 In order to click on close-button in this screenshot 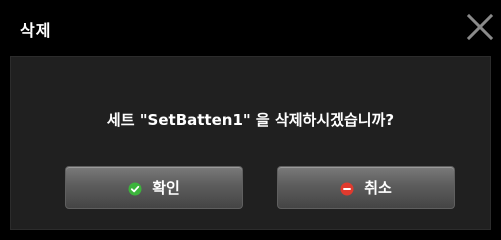, I will do `click(480, 27)`.